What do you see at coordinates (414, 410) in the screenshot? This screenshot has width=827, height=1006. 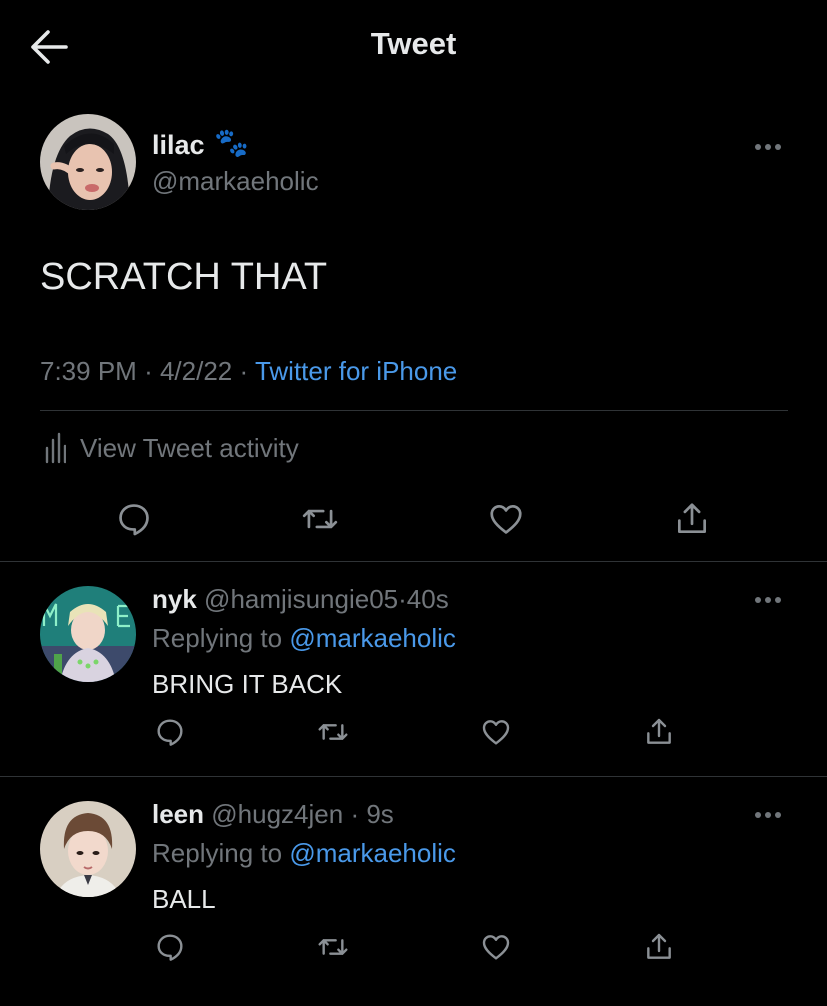 I see `divider` at bounding box center [414, 410].